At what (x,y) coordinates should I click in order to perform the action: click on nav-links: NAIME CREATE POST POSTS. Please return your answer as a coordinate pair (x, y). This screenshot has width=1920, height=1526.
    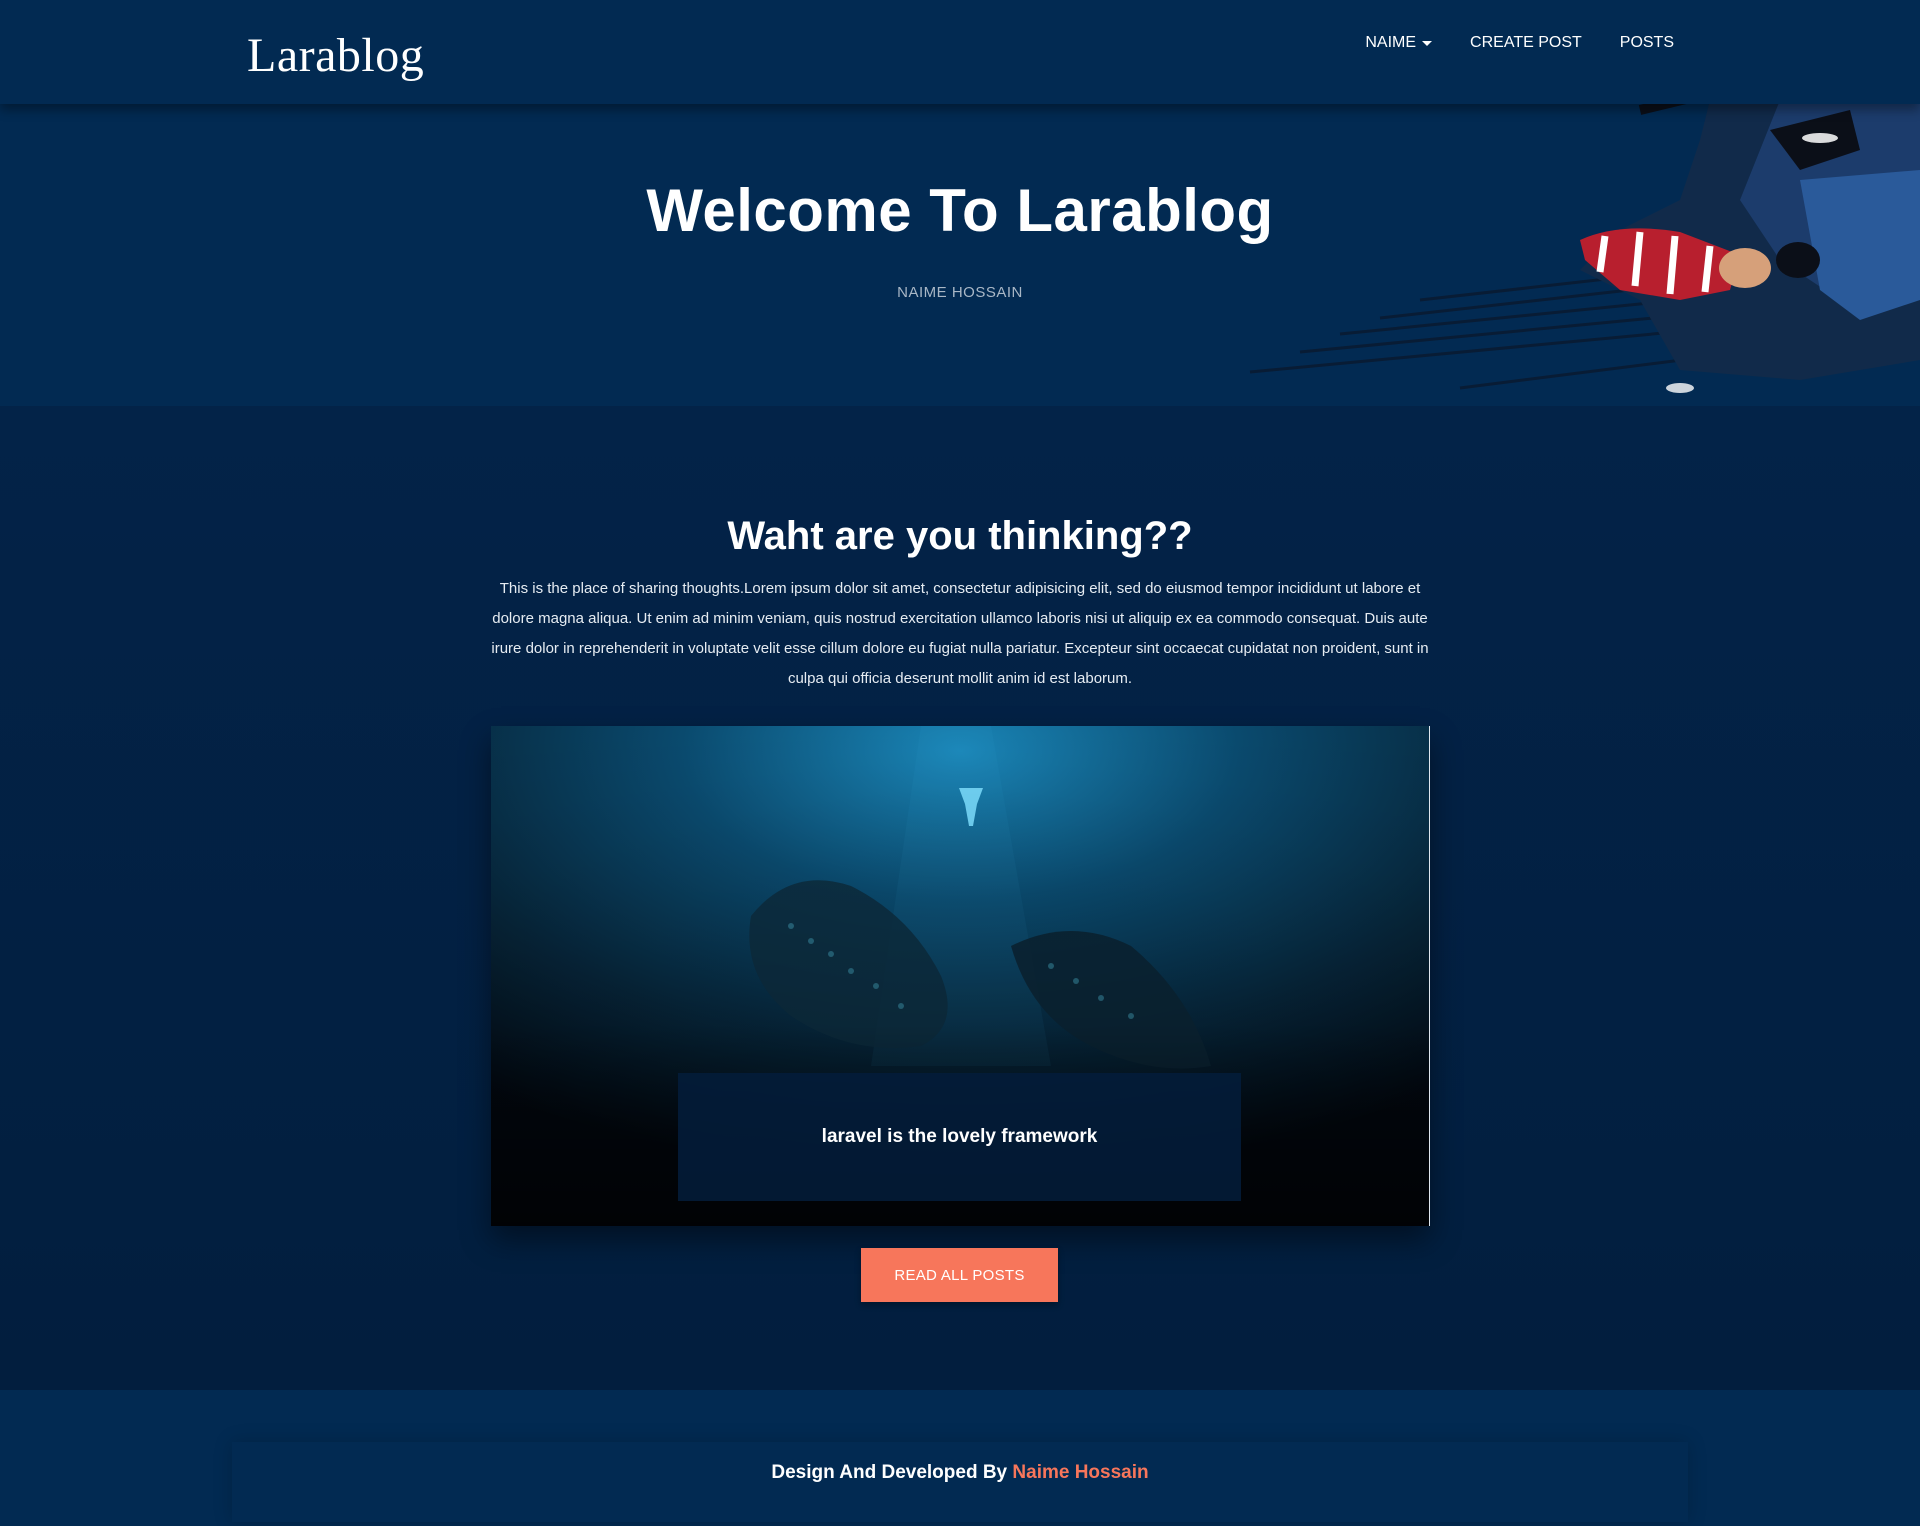
    Looking at the image, I should click on (1519, 43).